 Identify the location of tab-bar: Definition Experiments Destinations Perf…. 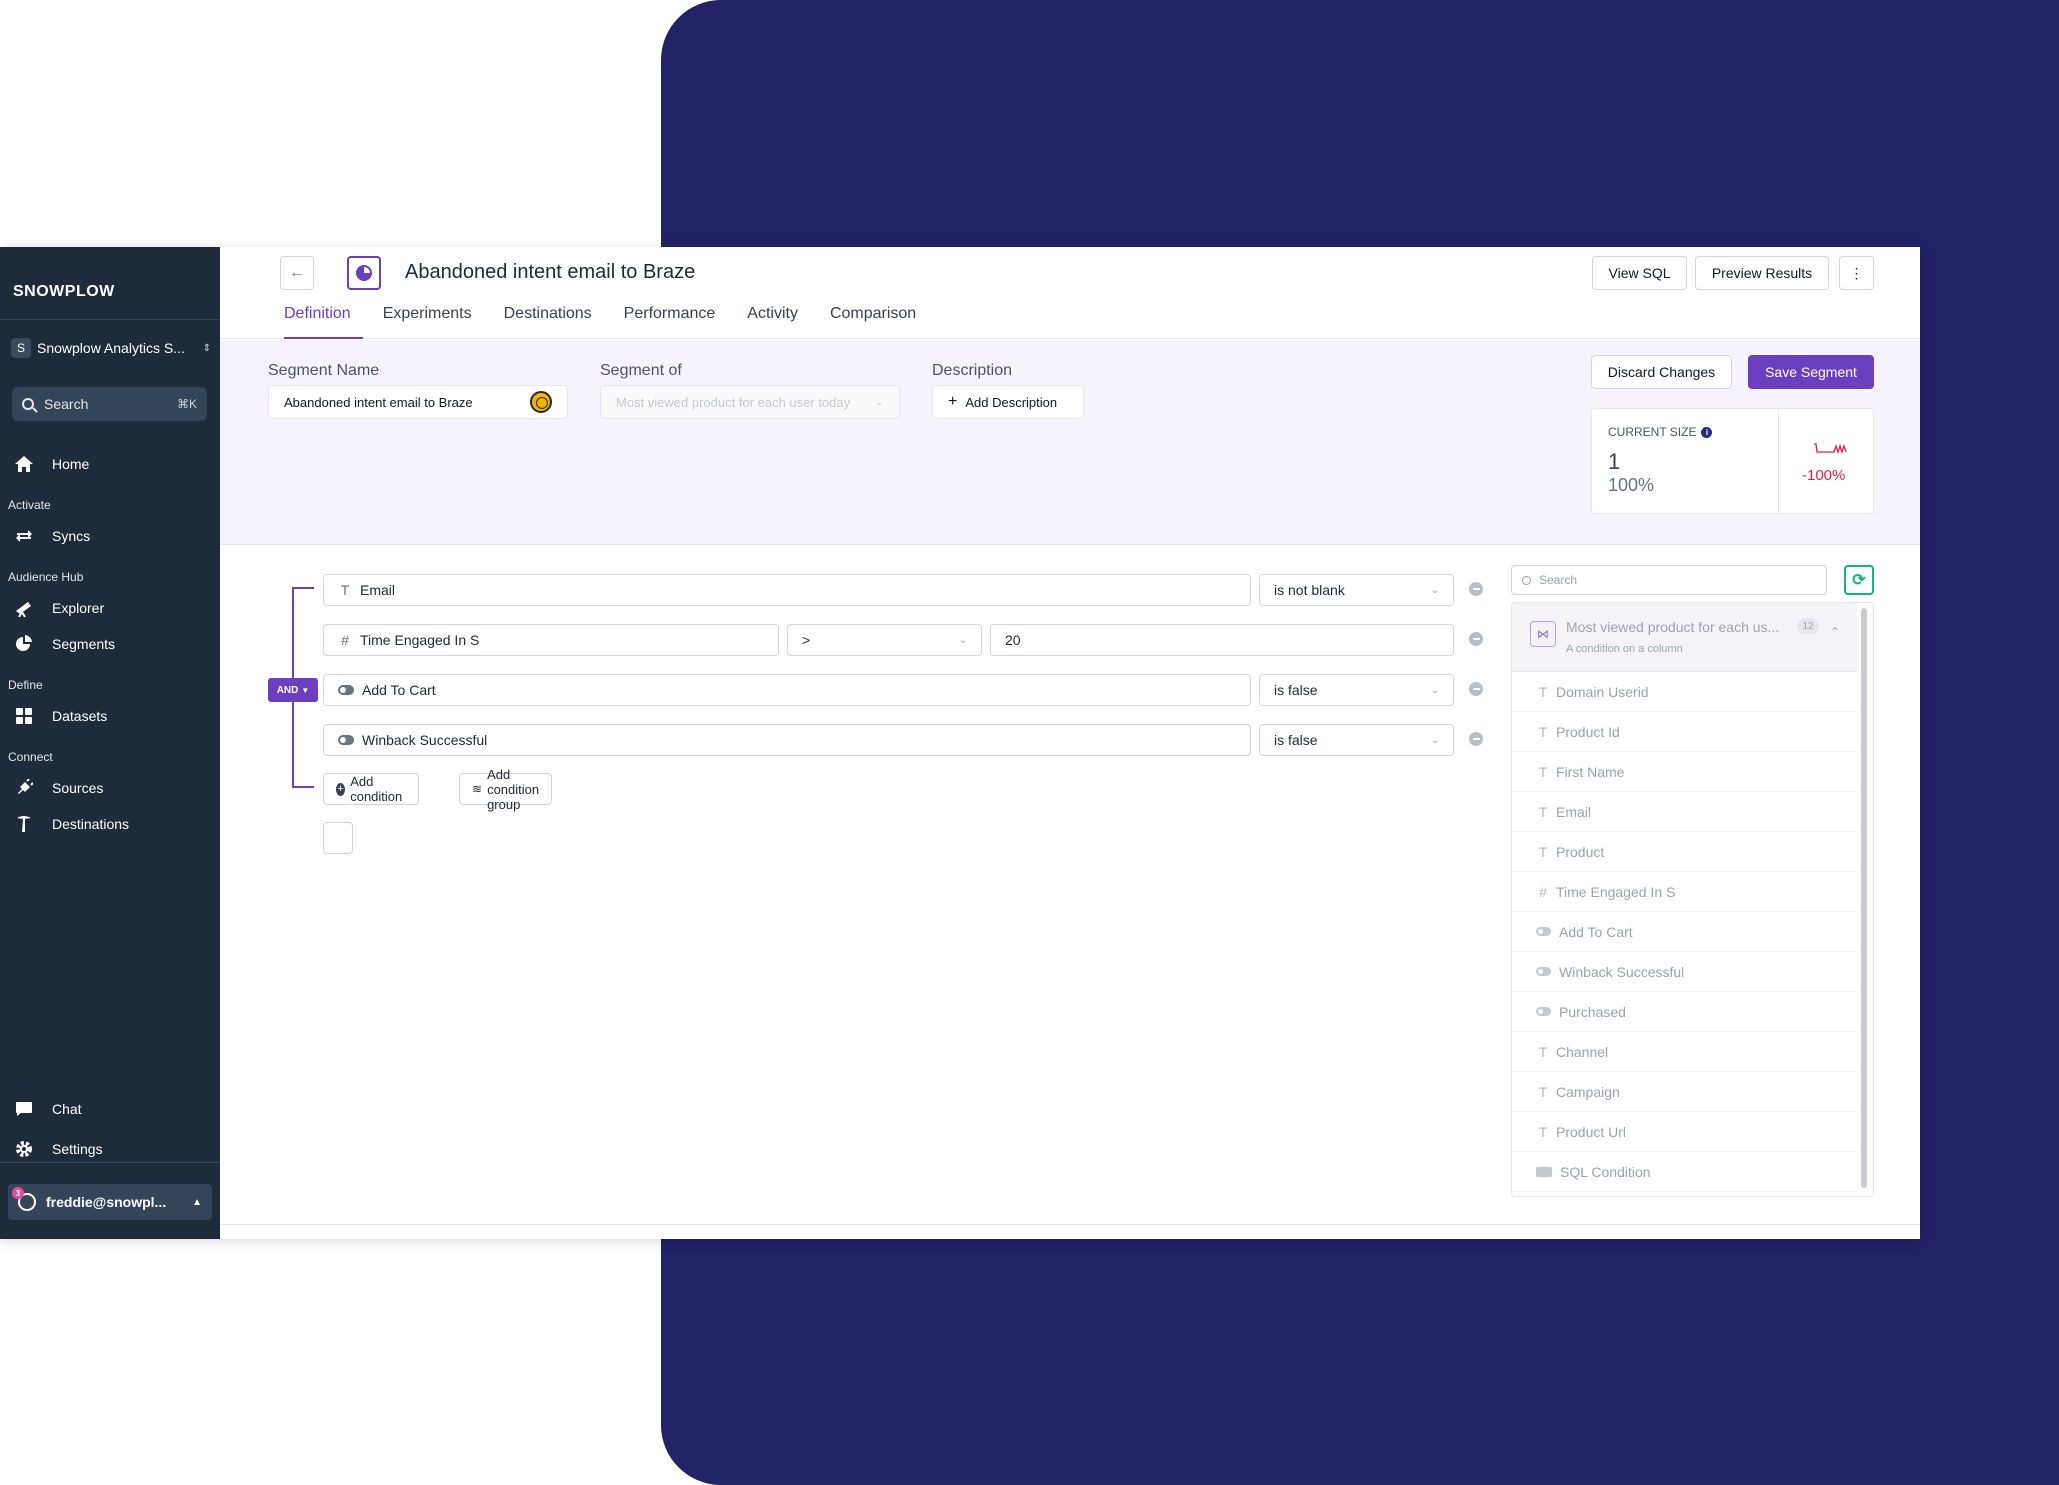
(616, 322).